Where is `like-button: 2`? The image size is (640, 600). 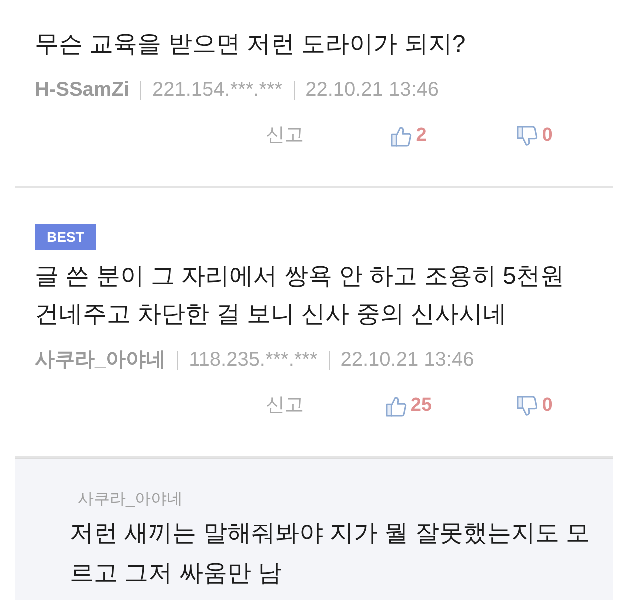 like-button: 2 is located at coordinates (409, 136).